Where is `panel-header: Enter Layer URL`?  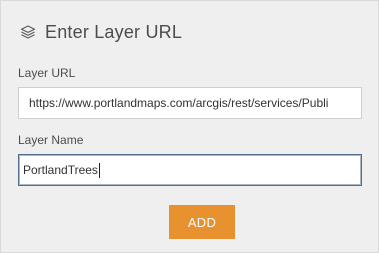
panel-header: Enter Layer URL is located at coordinates (100, 32).